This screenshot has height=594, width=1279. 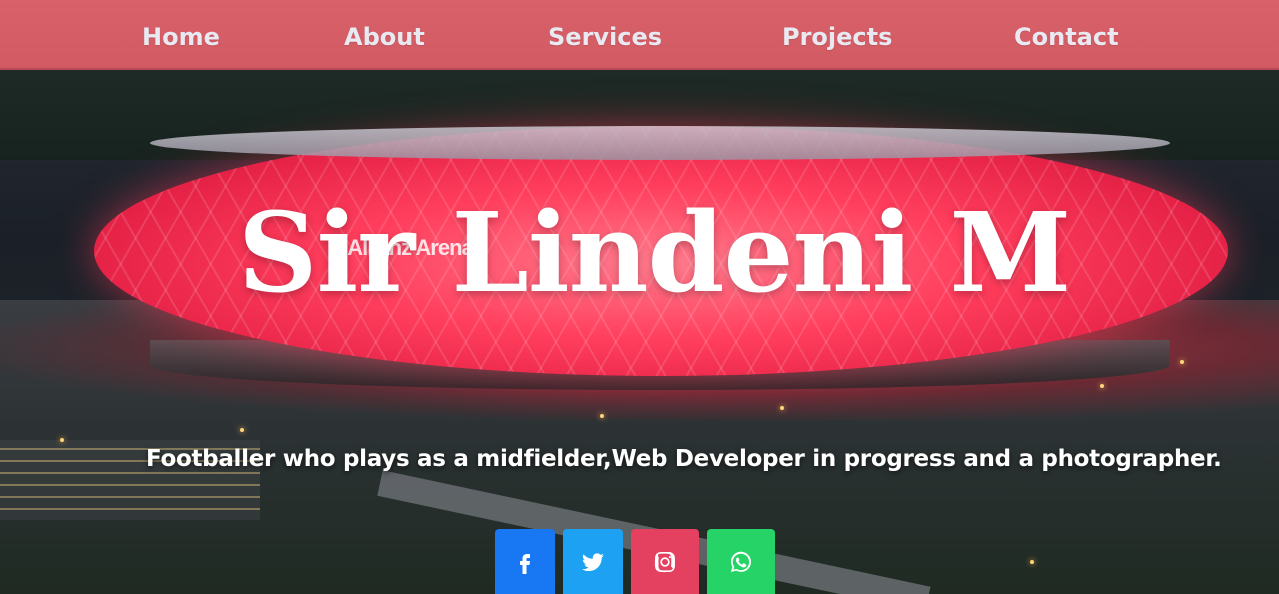 I want to click on whatsapp-button, so click(x=741, y=561).